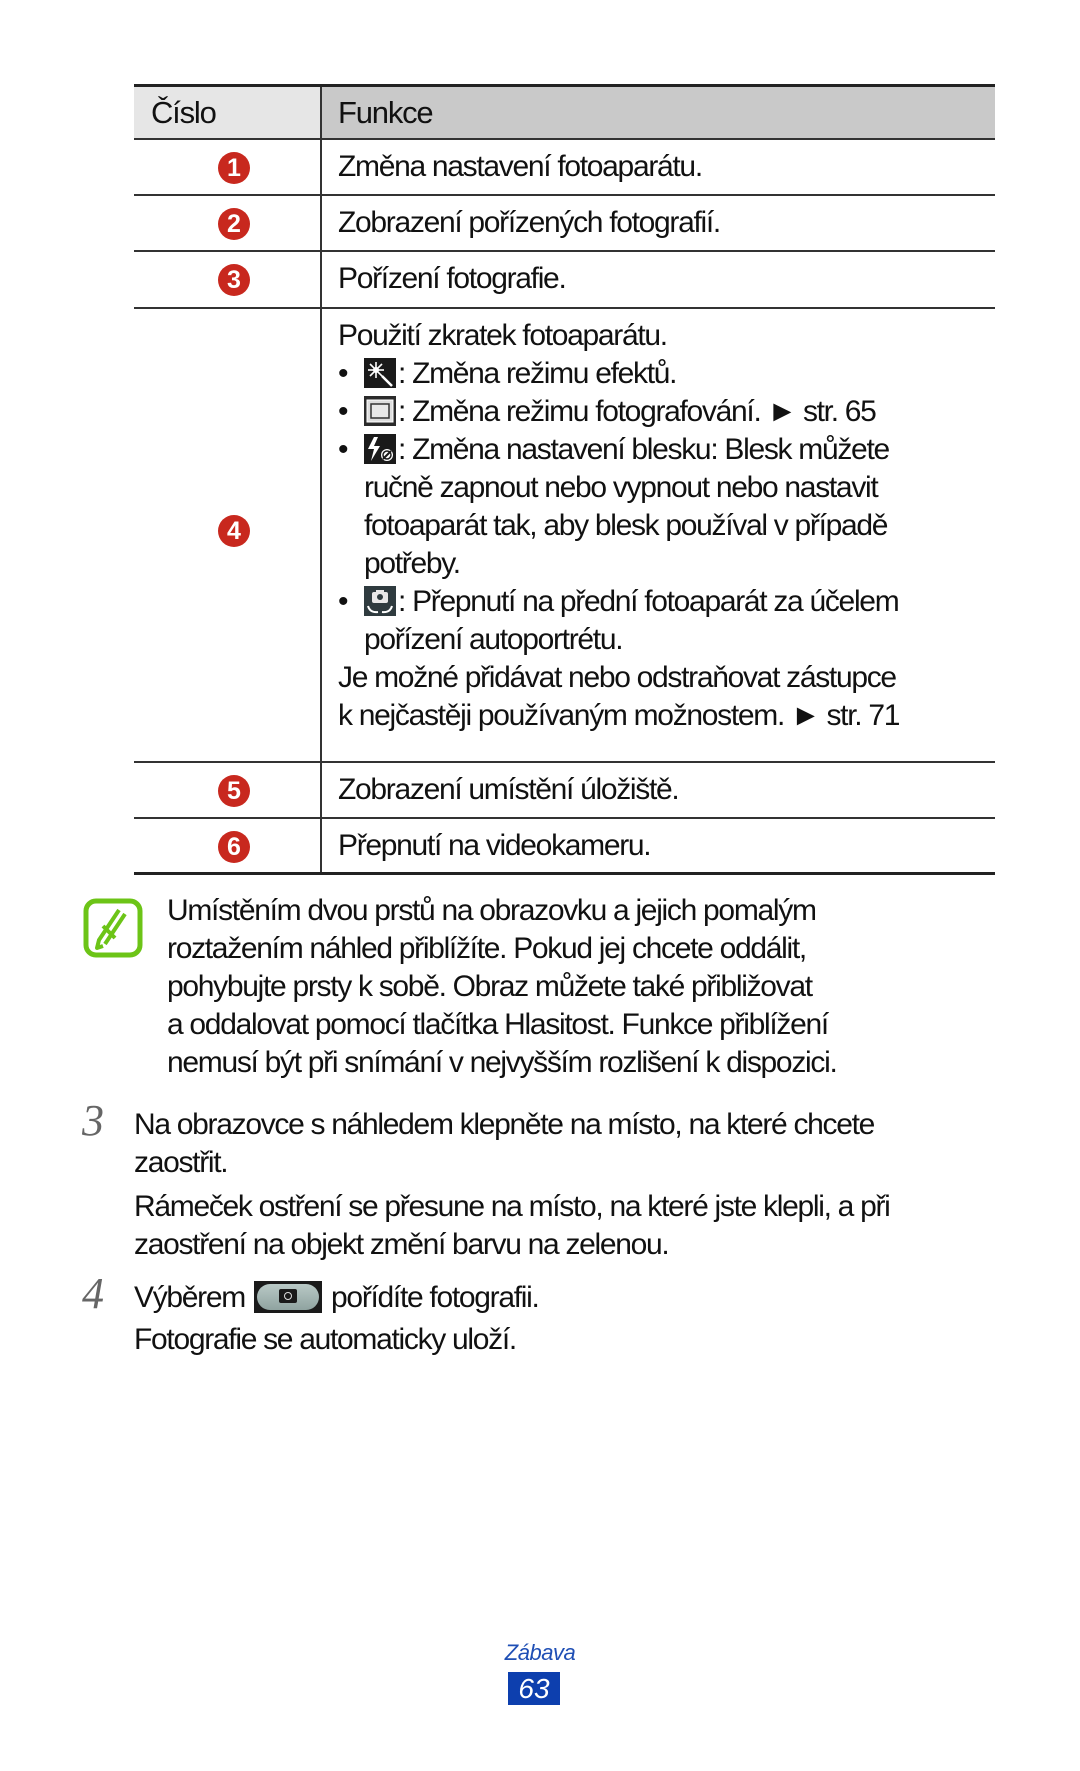 This screenshot has width=1080, height=1771. Describe the element at coordinates (534, 1688) in the screenshot. I see `page-number: 63` at that location.